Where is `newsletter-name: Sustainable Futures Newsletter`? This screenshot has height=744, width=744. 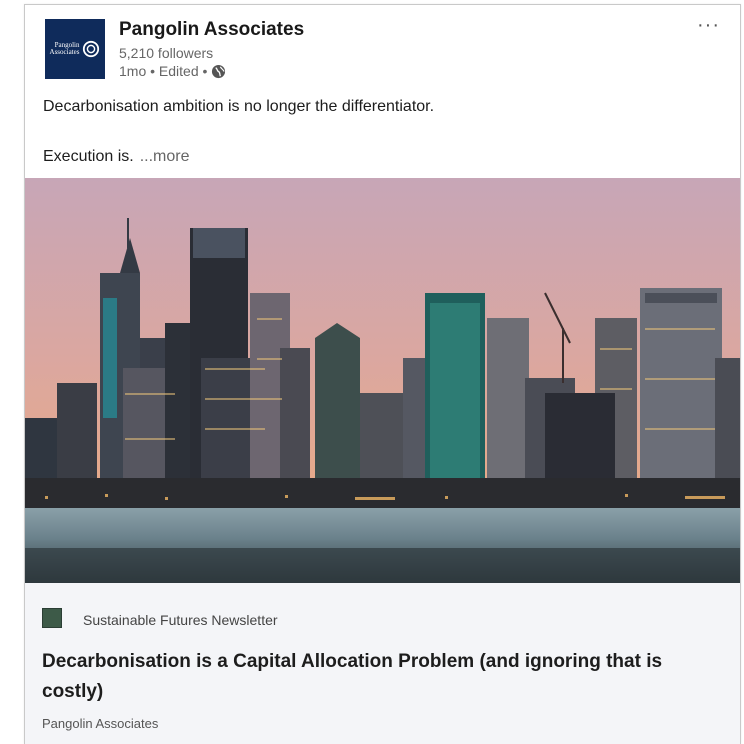 newsletter-name: Sustainable Futures Newsletter is located at coordinates (180, 620).